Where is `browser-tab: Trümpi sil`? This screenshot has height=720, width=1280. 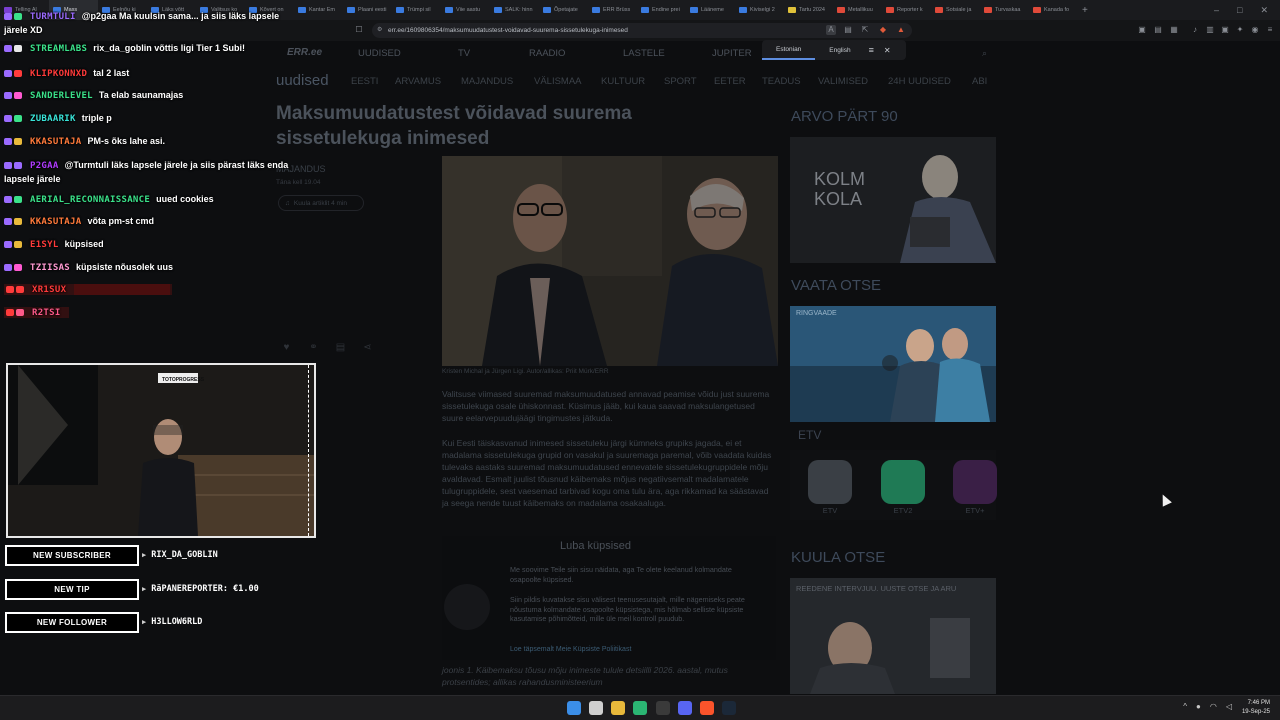
browser-tab: Trümpi sil is located at coordinates (416, 10).